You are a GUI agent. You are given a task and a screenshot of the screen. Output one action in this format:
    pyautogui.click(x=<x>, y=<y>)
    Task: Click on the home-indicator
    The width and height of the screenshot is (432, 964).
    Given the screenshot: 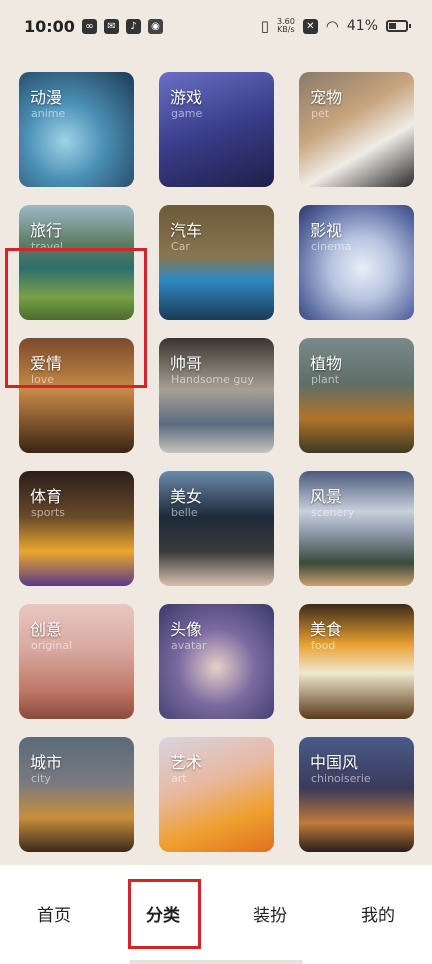 What is the action you would take?
    pyautogui.click(x=216, y=962)
    